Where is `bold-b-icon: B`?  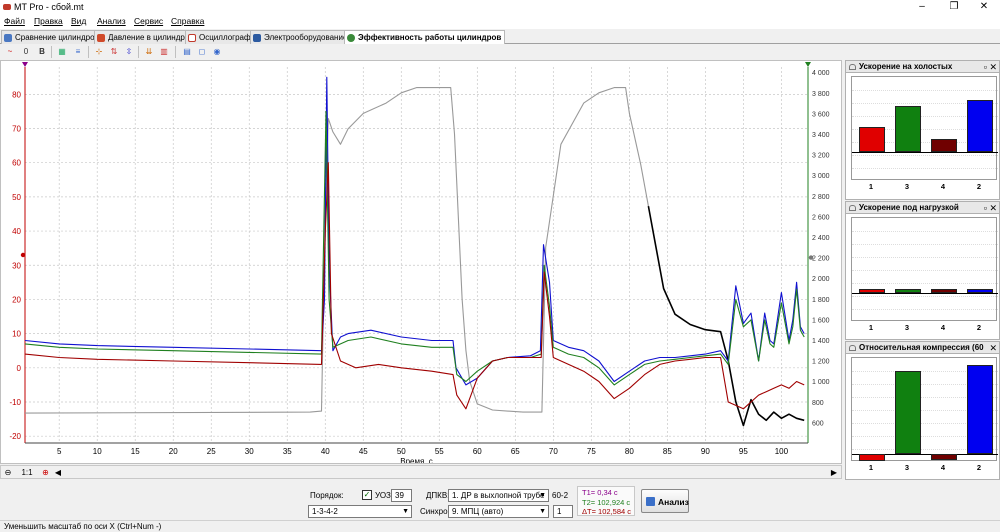 bold-b-icon: B is located at coordinates (42, 52).